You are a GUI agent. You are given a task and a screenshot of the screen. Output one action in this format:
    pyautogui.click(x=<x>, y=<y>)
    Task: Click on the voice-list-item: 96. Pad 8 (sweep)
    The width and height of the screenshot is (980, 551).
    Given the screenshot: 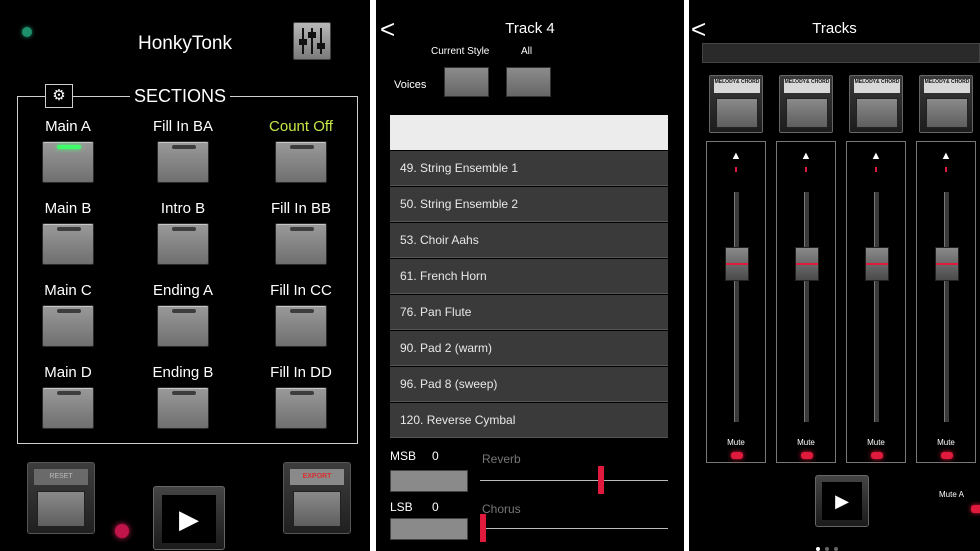 What is the action you would take?
    pyautogui.click(x=529, y=384)
    